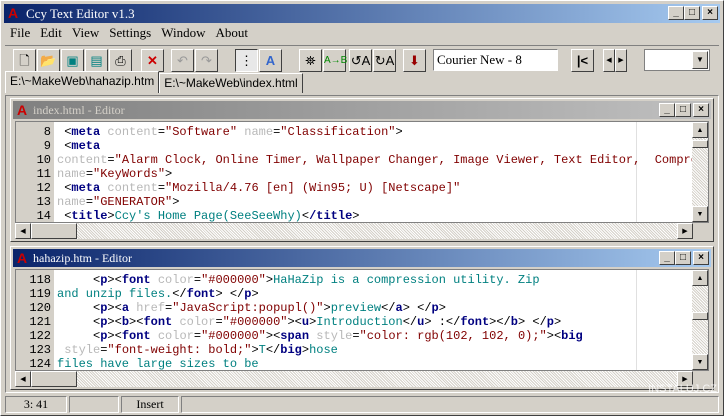 The height and width of the screenshot is (416, 724). What do you see at coordinates (96, 60) in the screenshot?
I see `save-all-button: ▤` at bounding box center [96, 60].